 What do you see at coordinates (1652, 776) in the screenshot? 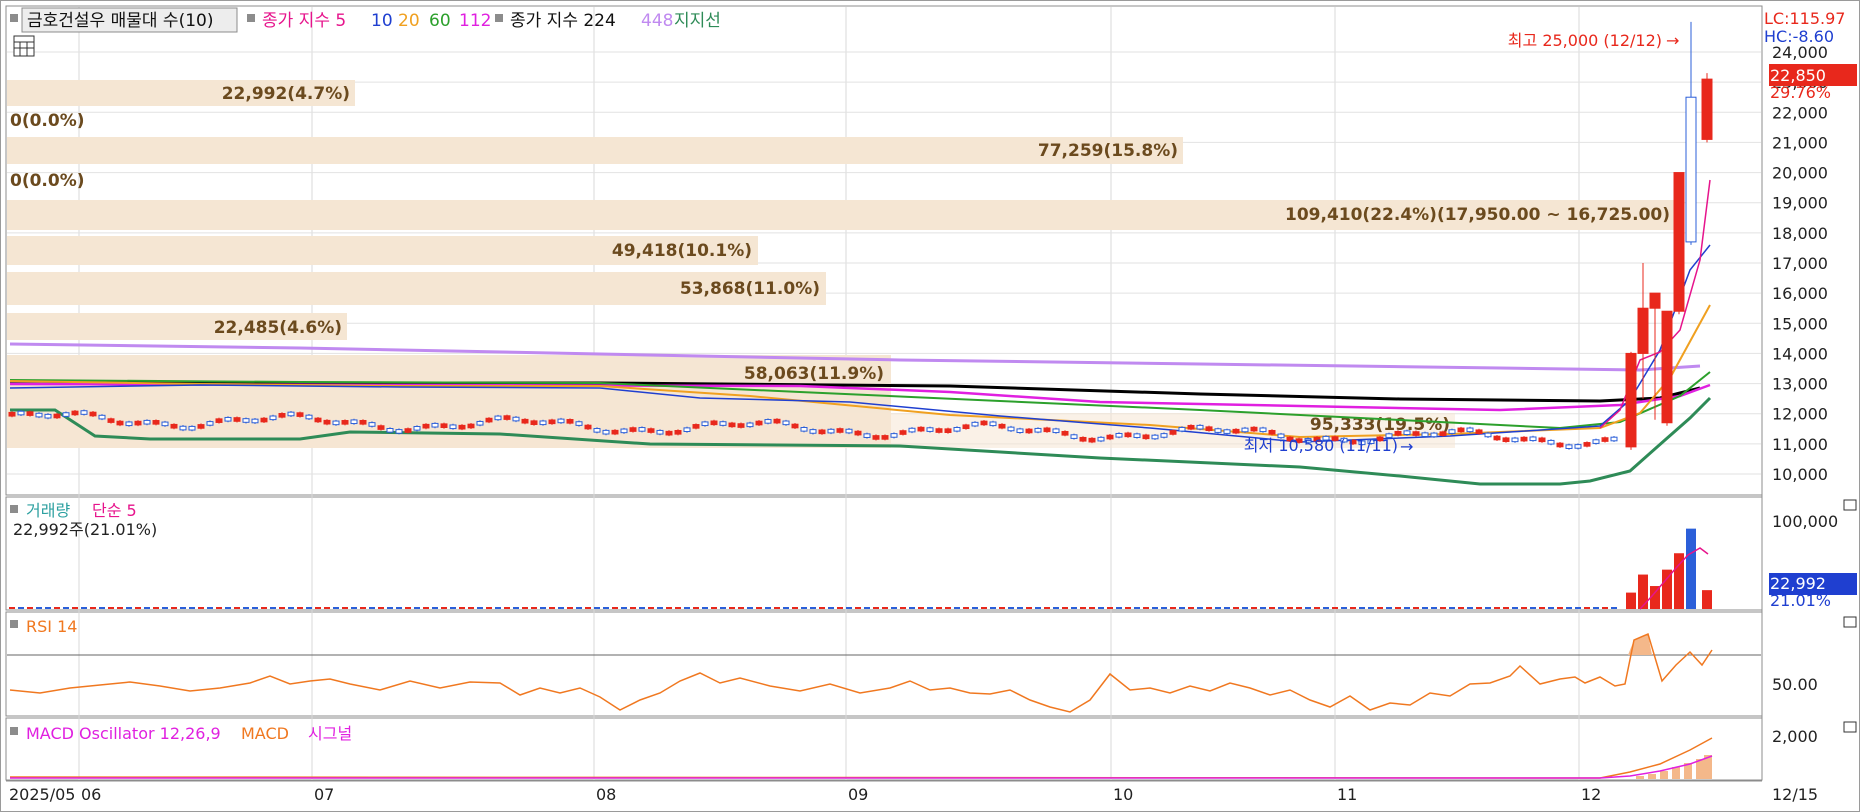
I see `macd-bar` at bounding box center [1652, 776].